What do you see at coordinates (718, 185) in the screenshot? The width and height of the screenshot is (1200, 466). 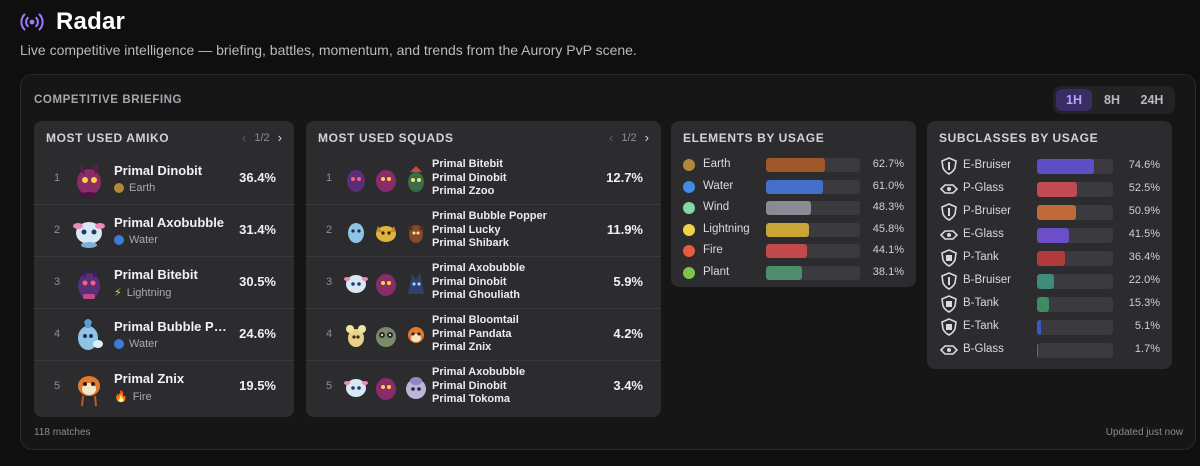 I see `element-label: Water` at bounding box center [718, 185].